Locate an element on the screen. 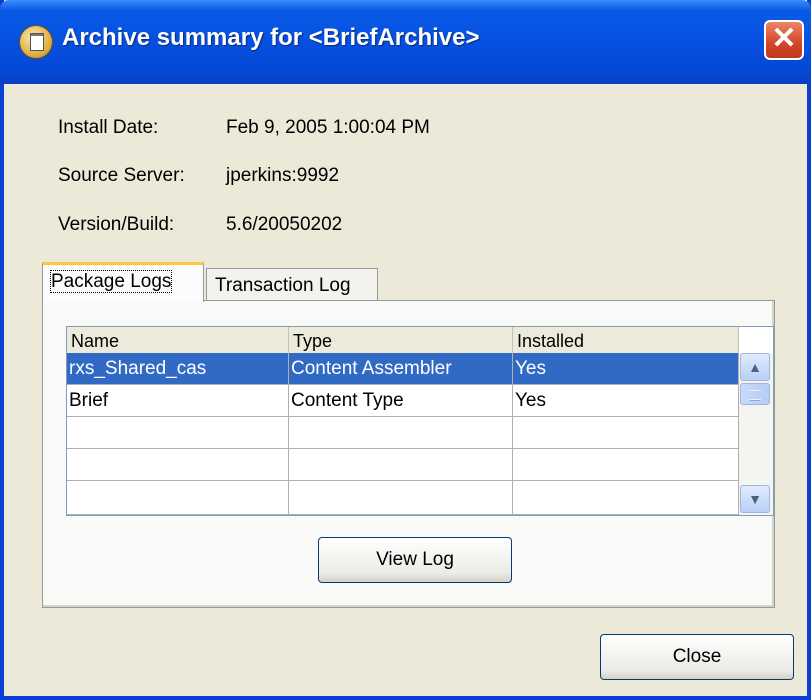 This screenshot has height=700, width=811. tab-package-logs: Package Logs is located at coordinates (123, 282).